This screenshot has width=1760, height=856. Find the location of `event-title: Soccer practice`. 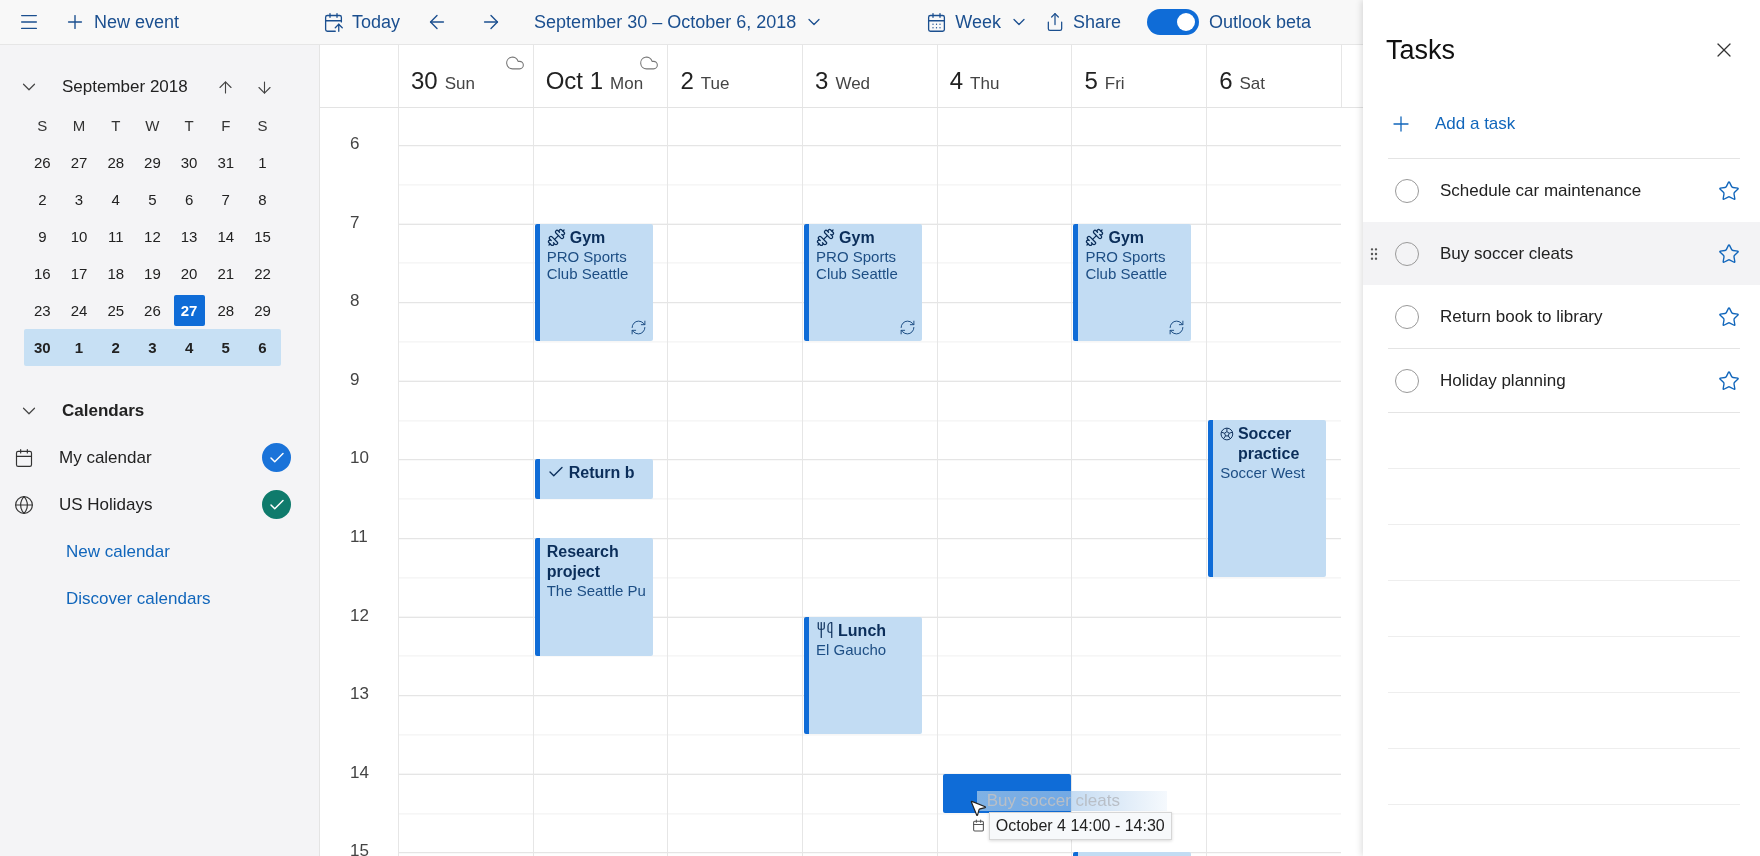

event-title: Soccer practice is located at coordinates (1270, 444).